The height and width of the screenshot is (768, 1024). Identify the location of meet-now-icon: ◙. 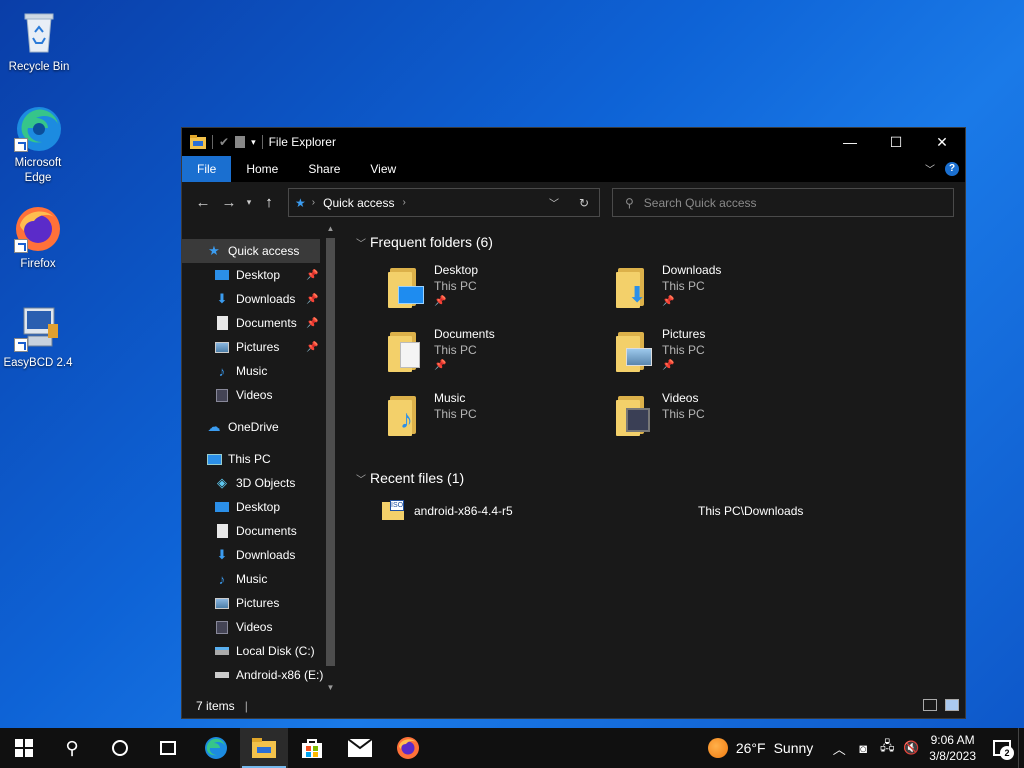
(863, 748).